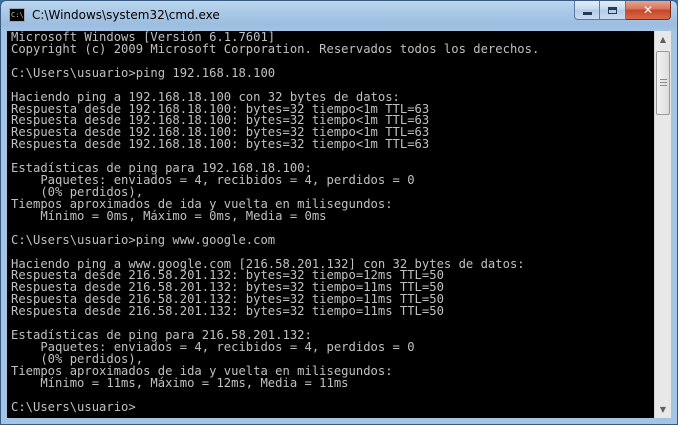 Image resolution: width=678 pixels, height=425 pixels. I want to click on maximize-icon, so click(612, 10).